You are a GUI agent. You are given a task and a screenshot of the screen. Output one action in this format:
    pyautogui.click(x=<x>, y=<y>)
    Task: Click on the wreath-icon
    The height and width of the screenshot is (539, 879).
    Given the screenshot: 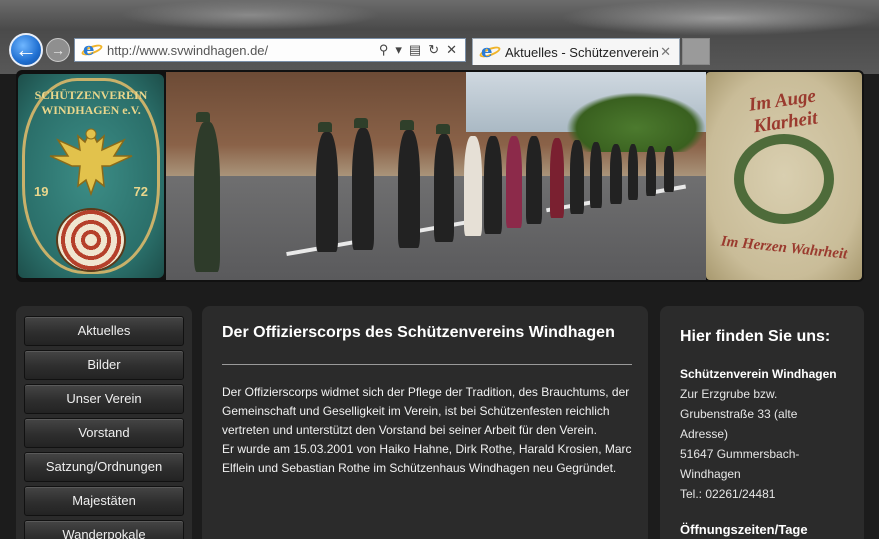 What is the action you would take?
    pyautogui.click(x=784, y=179)
    